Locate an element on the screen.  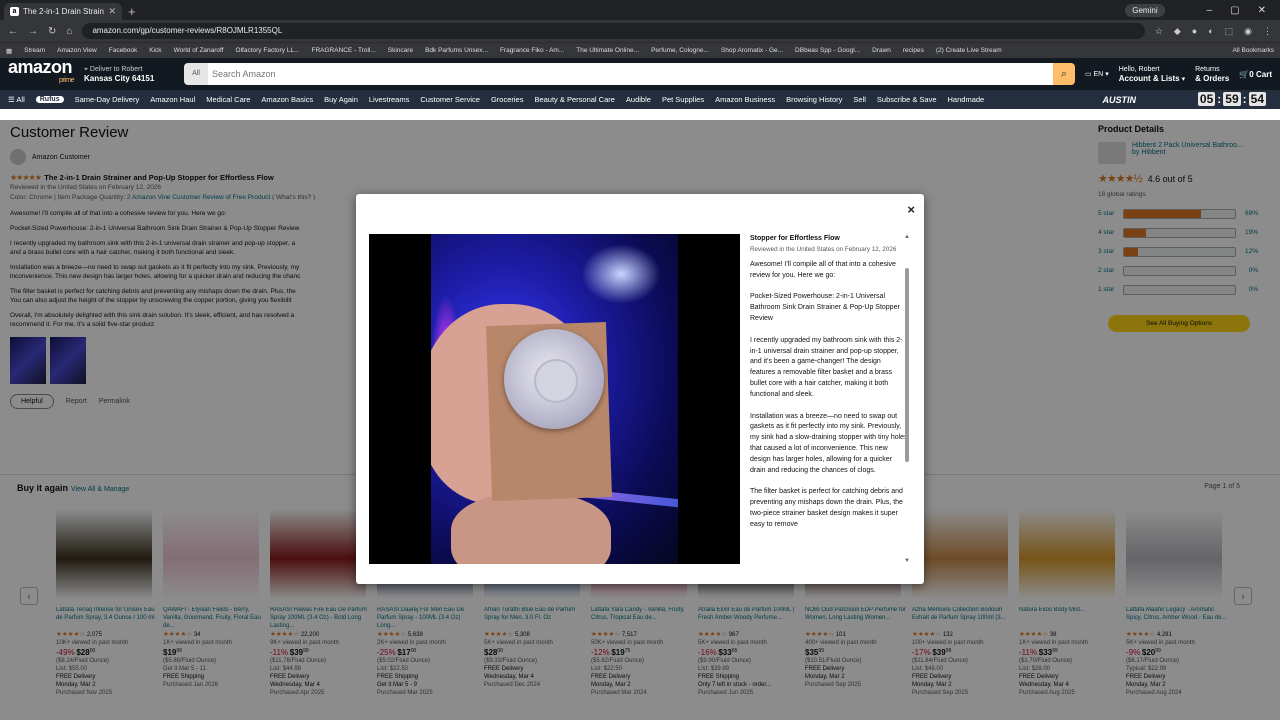
window-controls: Gemini – ▢ ✕ is located at coordinates (1202, 10).